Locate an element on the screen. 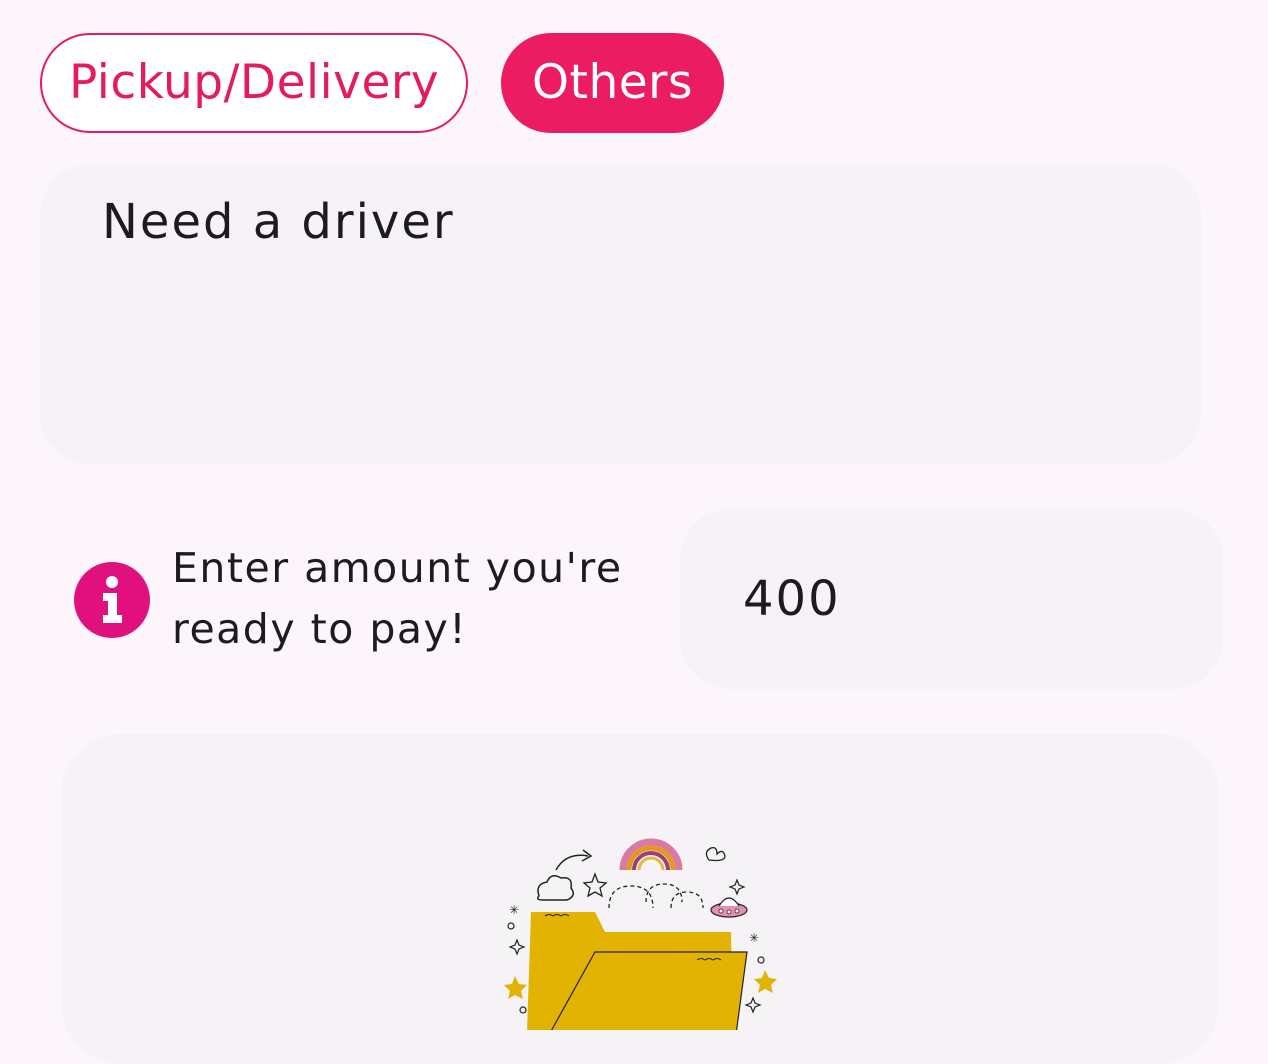  amount-label: Enter amount you're ready to pay! is located at coordinates (397, 598).